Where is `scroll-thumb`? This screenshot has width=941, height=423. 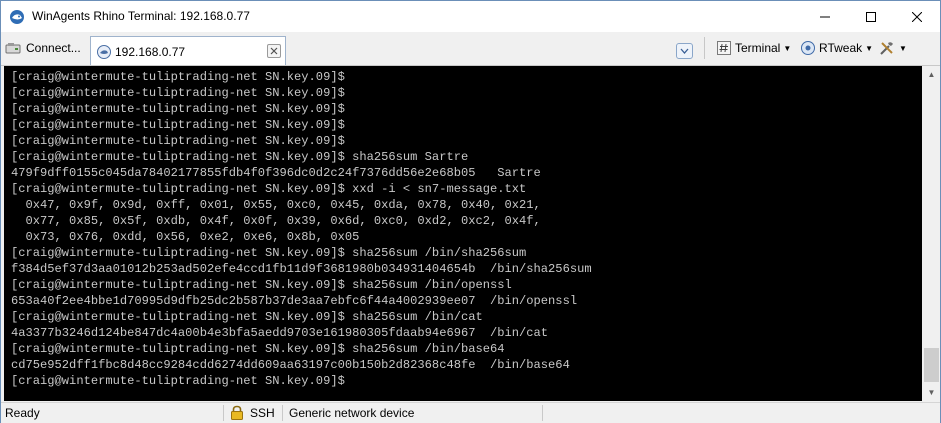
scroll-thumb is located at coordinates (931, 365).